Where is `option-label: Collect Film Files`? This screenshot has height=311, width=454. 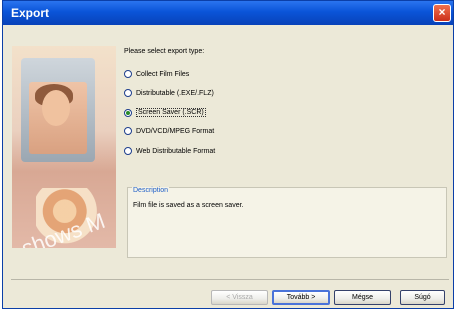 option-label: Collect Film Files is located at coordinates (163, 74).